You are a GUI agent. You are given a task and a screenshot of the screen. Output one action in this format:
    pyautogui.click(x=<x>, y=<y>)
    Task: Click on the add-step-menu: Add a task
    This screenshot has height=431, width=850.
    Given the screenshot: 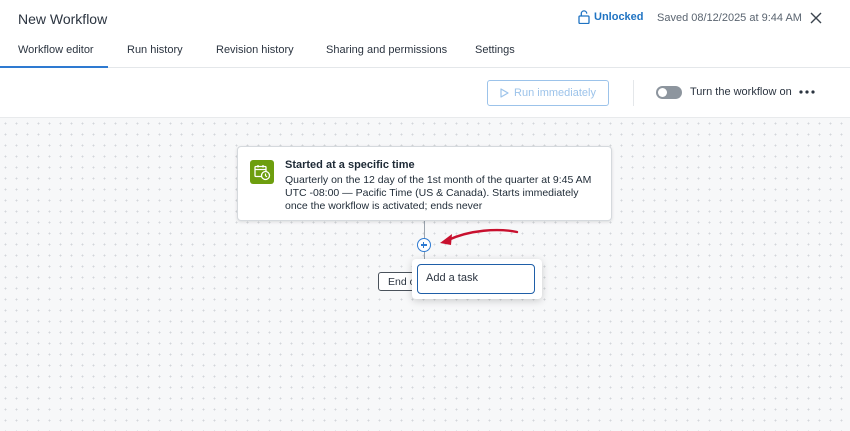 What is the action you would take?
    pyautogui.click(x=477, y=279)
    